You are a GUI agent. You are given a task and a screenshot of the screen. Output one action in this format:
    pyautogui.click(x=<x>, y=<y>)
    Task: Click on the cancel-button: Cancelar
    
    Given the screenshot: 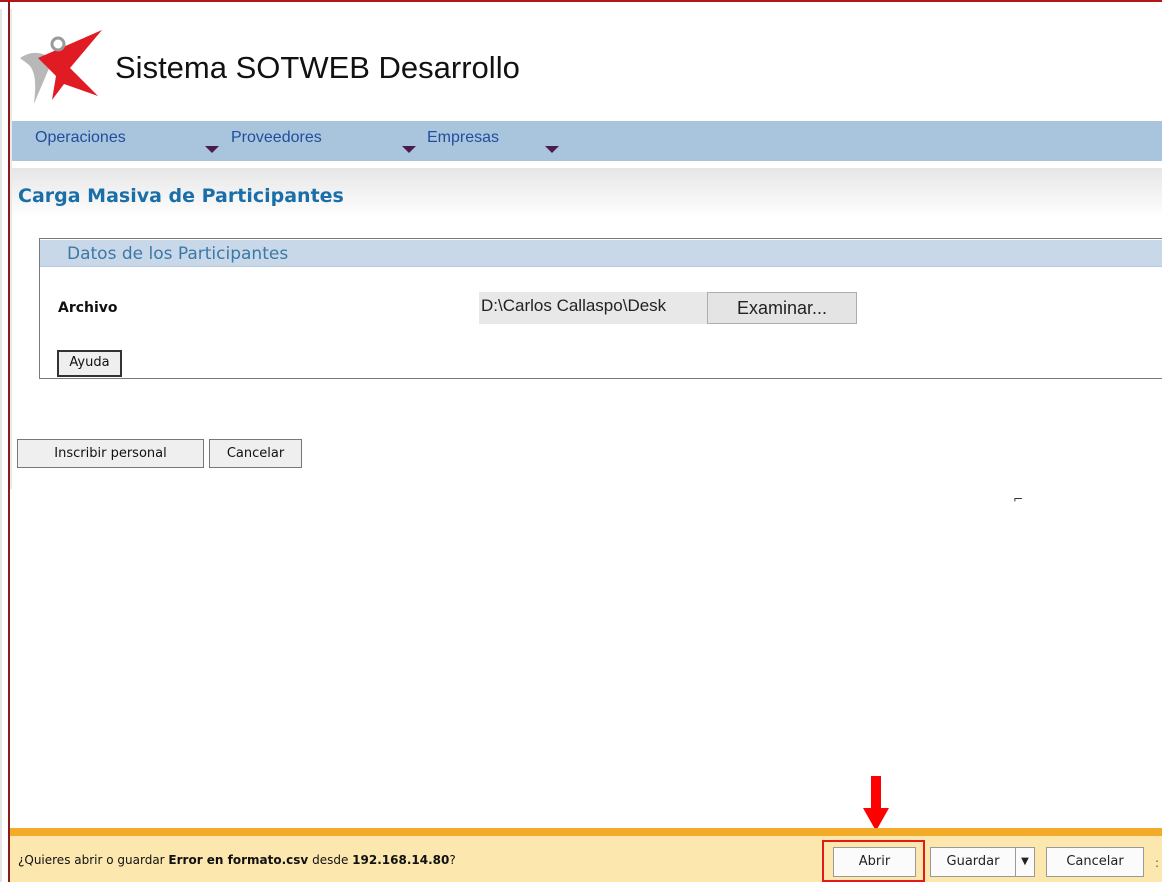 What is the action you would take?
    pyautogui.click(x=255, y=453)
    